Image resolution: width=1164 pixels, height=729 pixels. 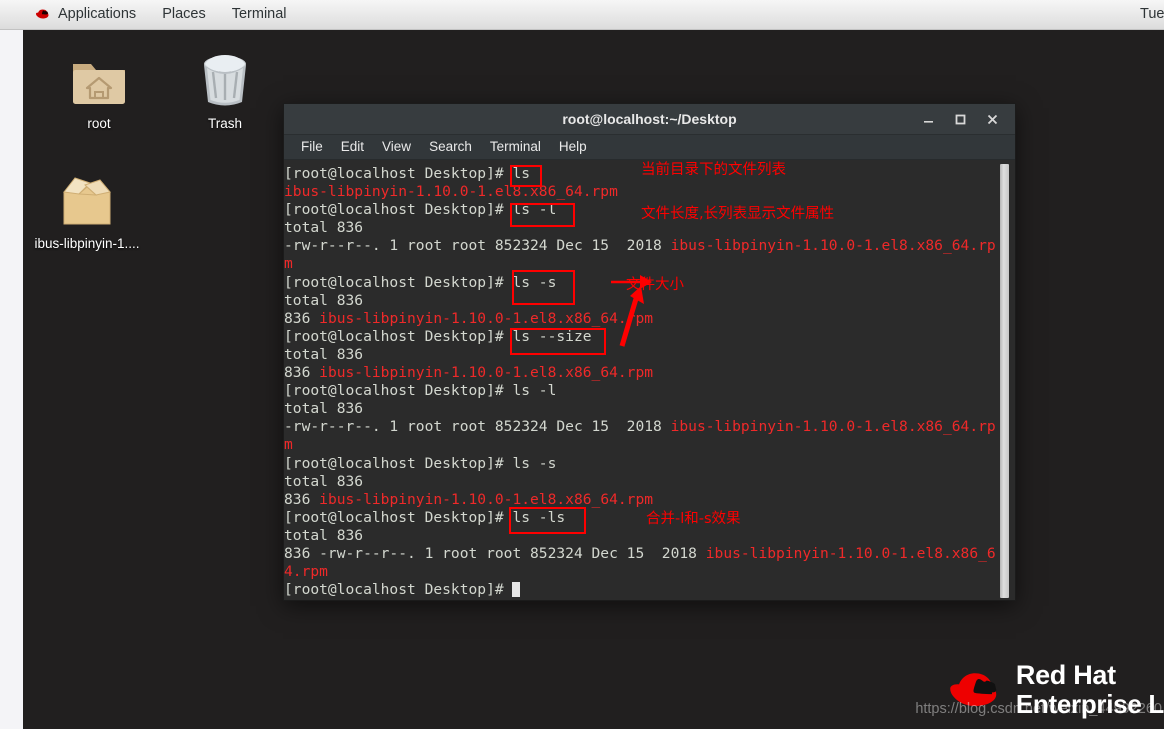 What do you see at coordinates (87, 199) in the screenshot?
I see `package-box-icon` at bounding box center [87, 199].